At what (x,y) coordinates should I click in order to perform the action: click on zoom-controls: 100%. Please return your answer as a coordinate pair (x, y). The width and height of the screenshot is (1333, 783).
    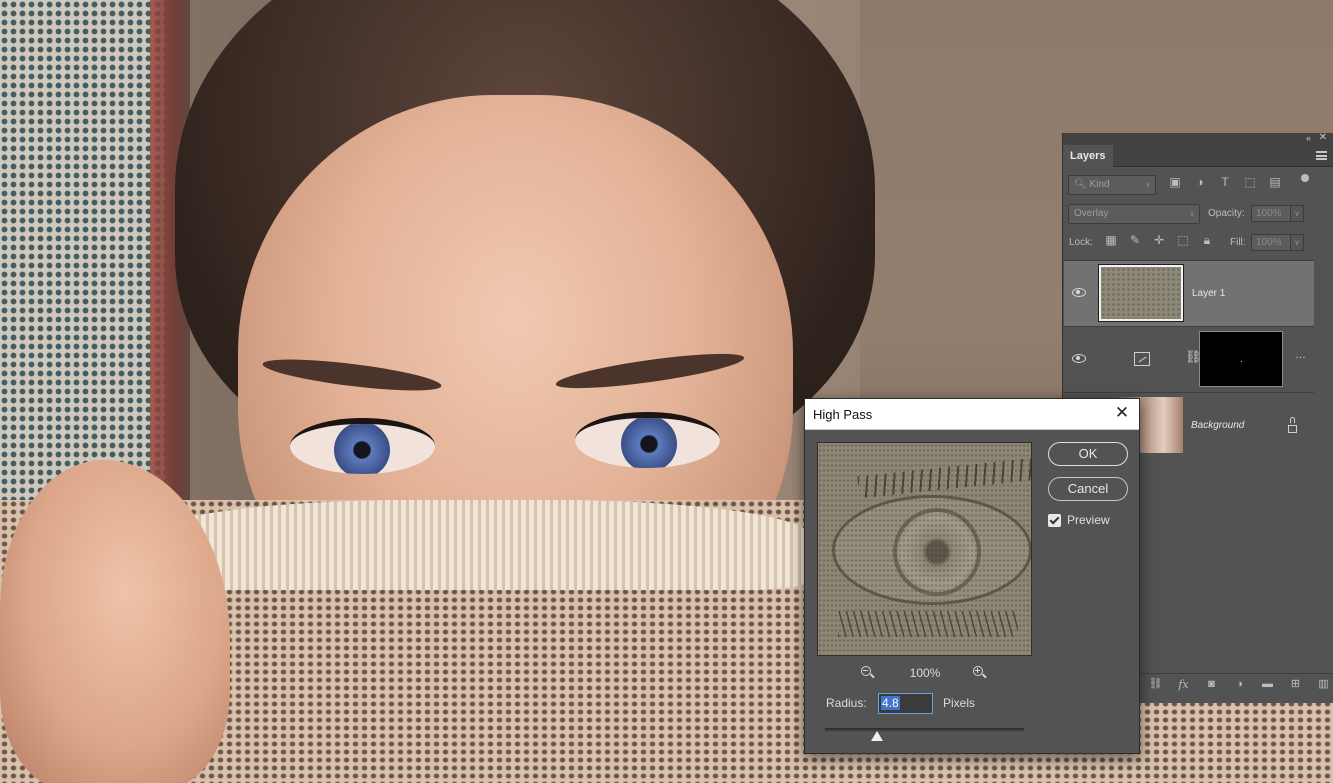
    Looking at the image, I should click on (924, 673).